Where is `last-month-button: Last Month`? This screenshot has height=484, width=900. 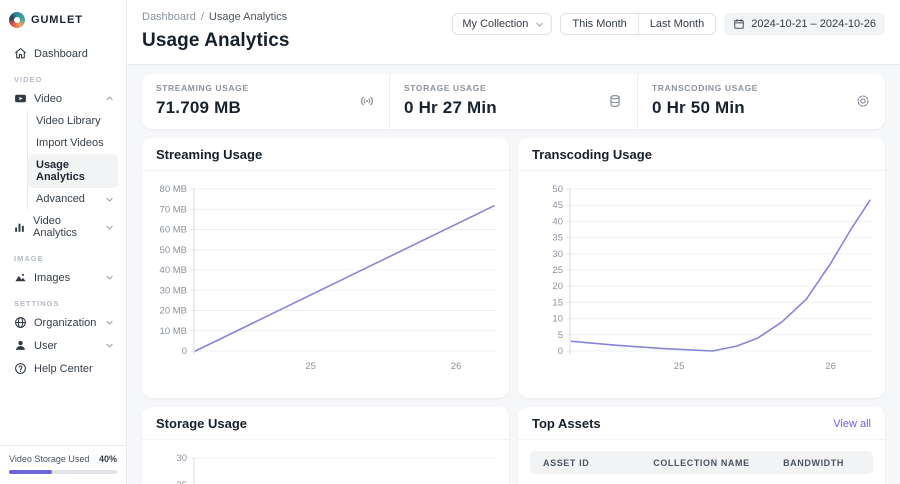 last-month-button: Last Month is located at coordinates (676, 24).